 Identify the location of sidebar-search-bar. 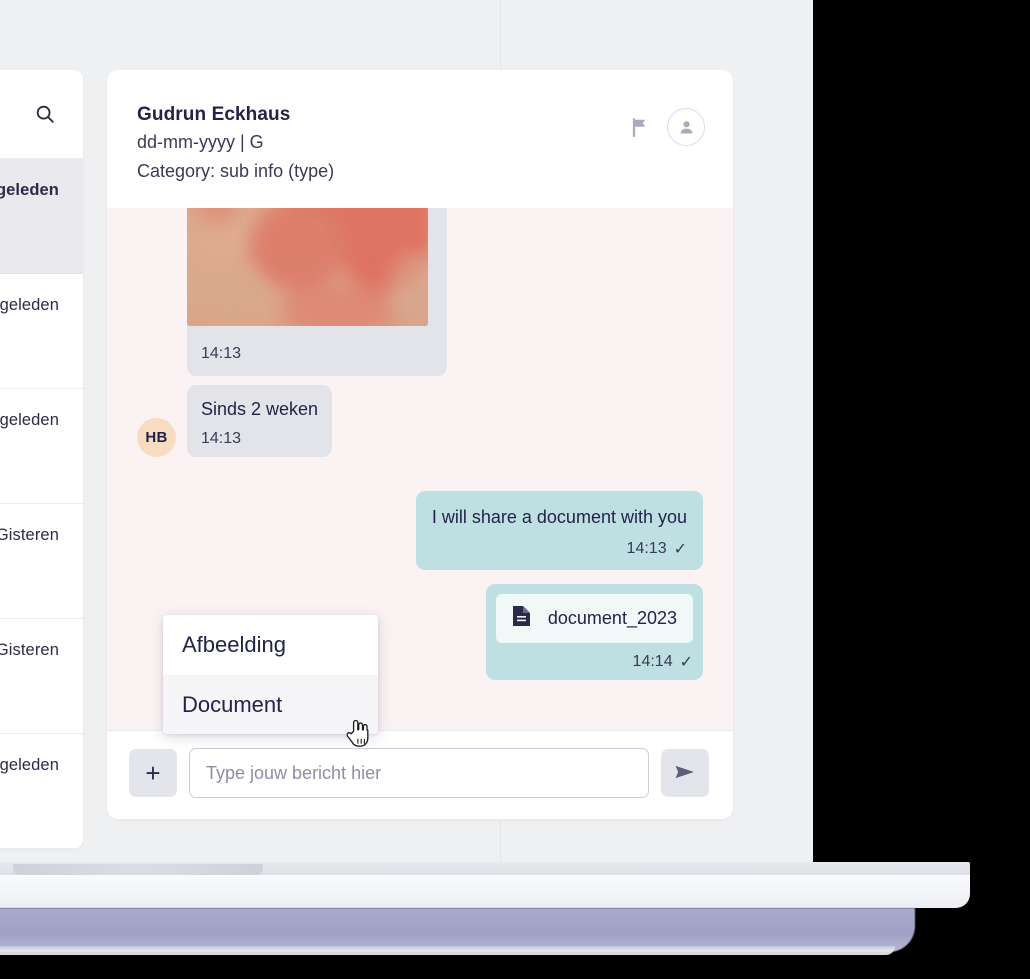
(41, 114).